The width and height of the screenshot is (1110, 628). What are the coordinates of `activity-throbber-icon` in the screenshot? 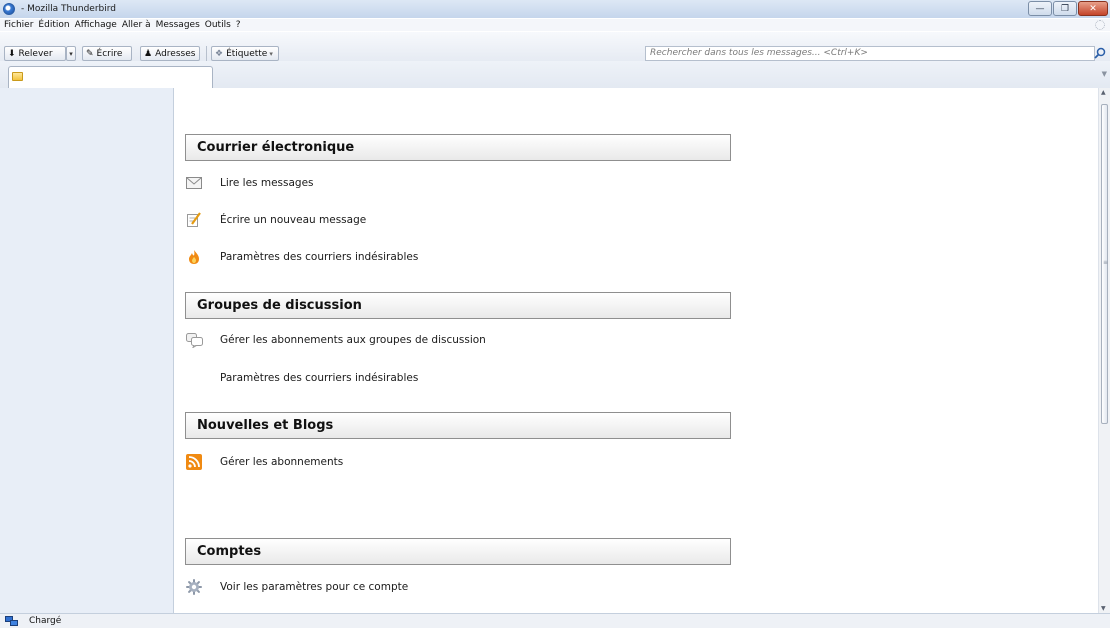 It's located at (1100, 25).